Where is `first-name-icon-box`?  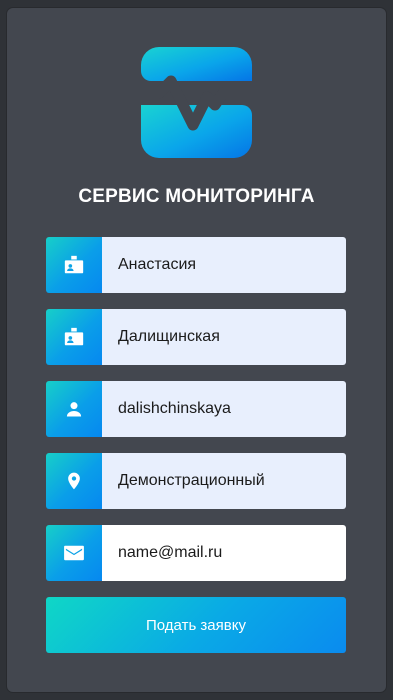 first-name-icon-box is located at coordinates (74, 265).